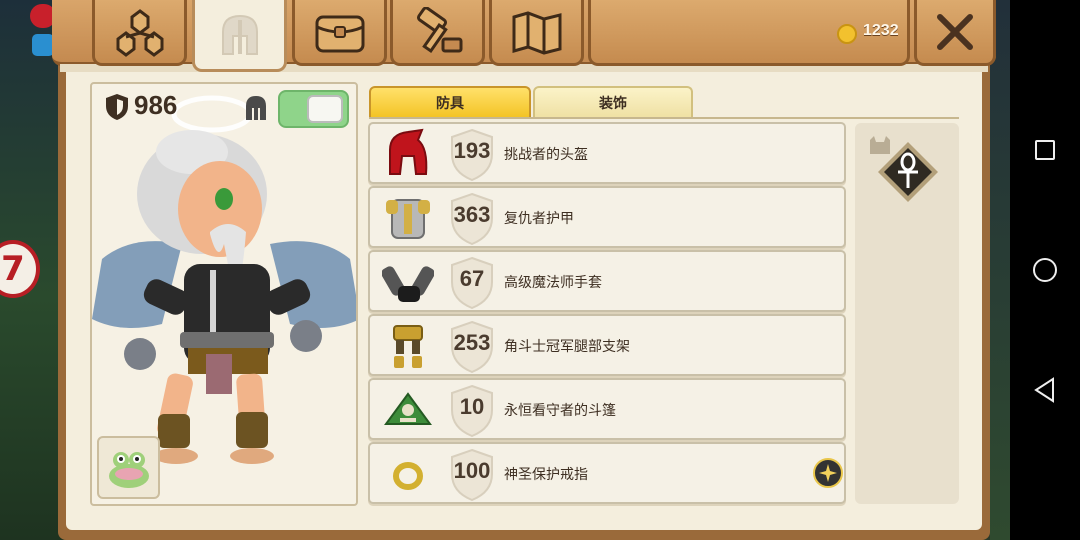 This screenshot has height=540, width=1080. Describe the element at coordinates (472, 406) in the screenshot. I see `item-defense: 10` at that location.